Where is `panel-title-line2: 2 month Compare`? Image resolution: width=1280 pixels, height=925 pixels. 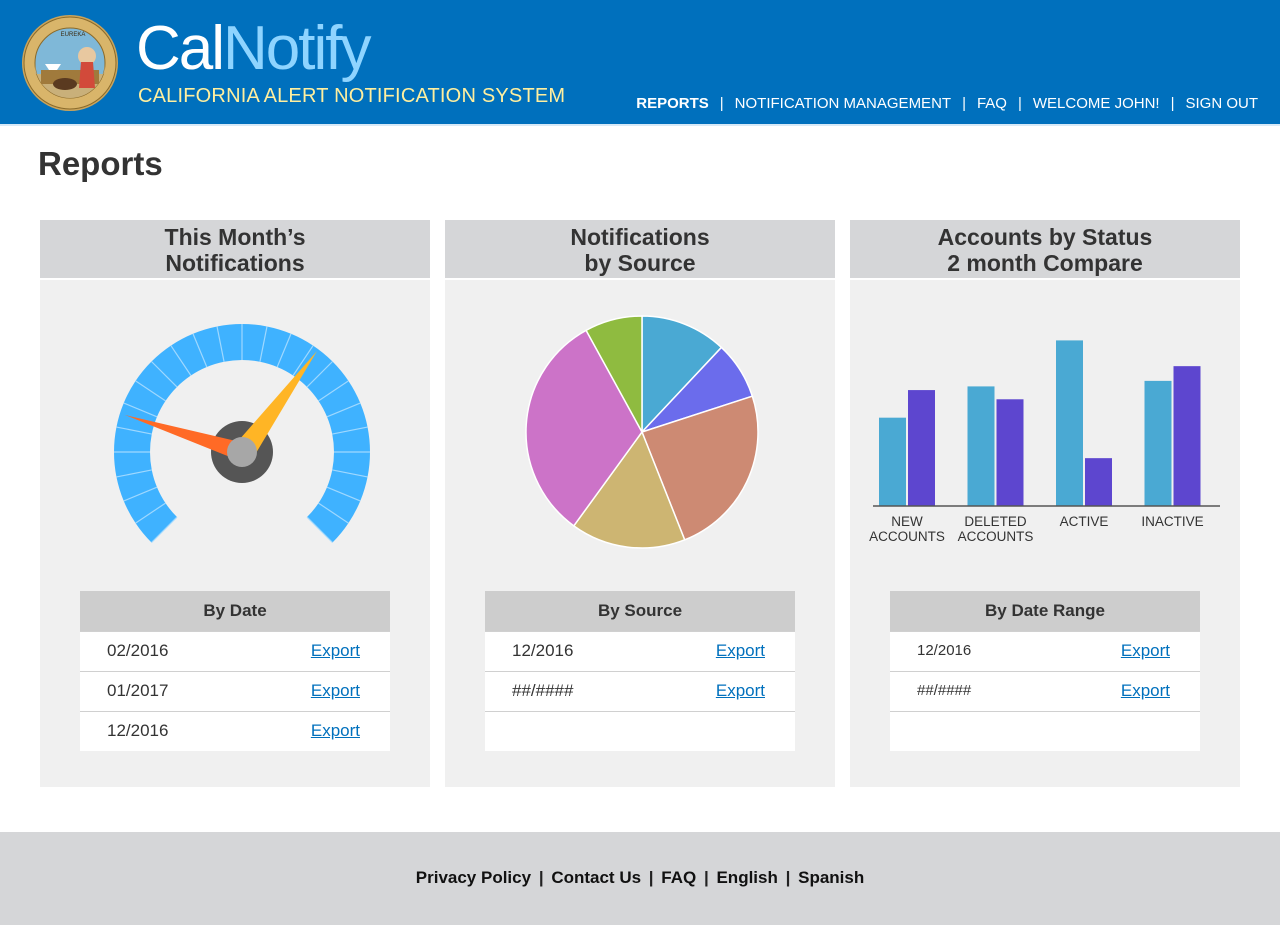 panel-title-line2: 2 month Compare is located at coordinates (1045, 263).